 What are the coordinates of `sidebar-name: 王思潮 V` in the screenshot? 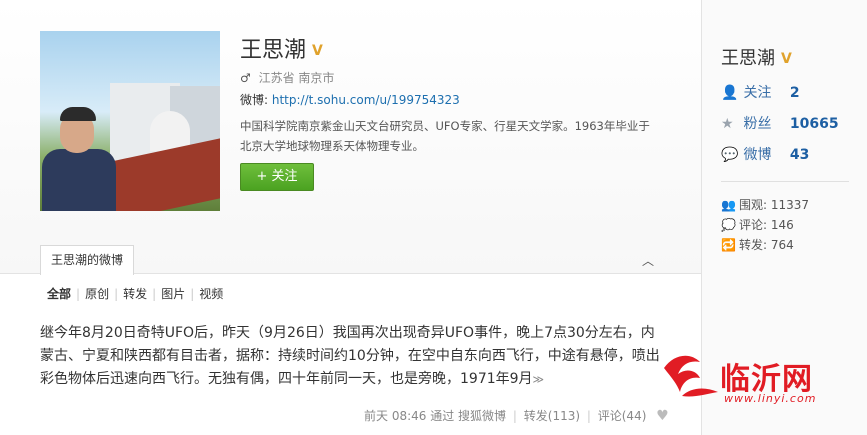 It's located at (756, 57).